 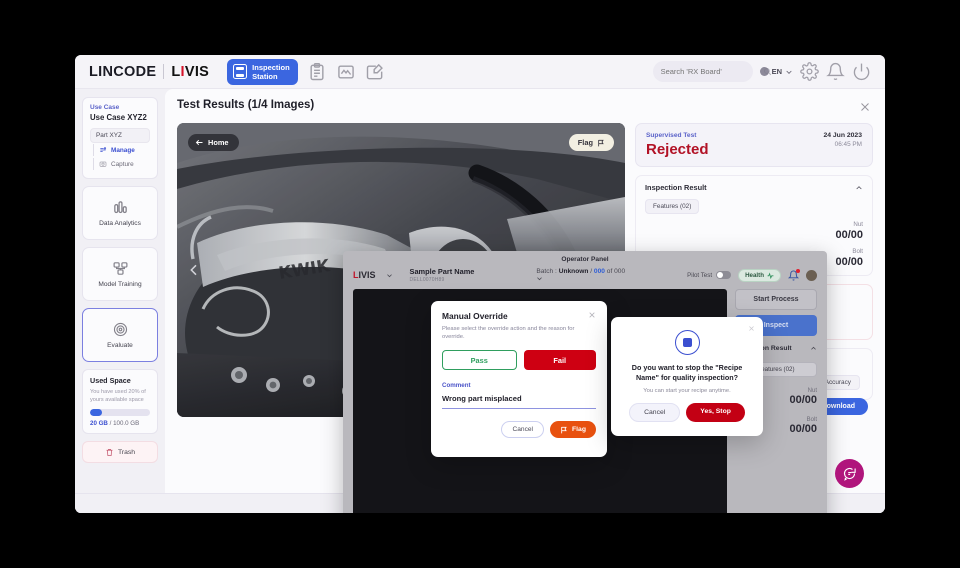 I want to click on manual-override-title: Manual Override, so click(x=475, y=316).